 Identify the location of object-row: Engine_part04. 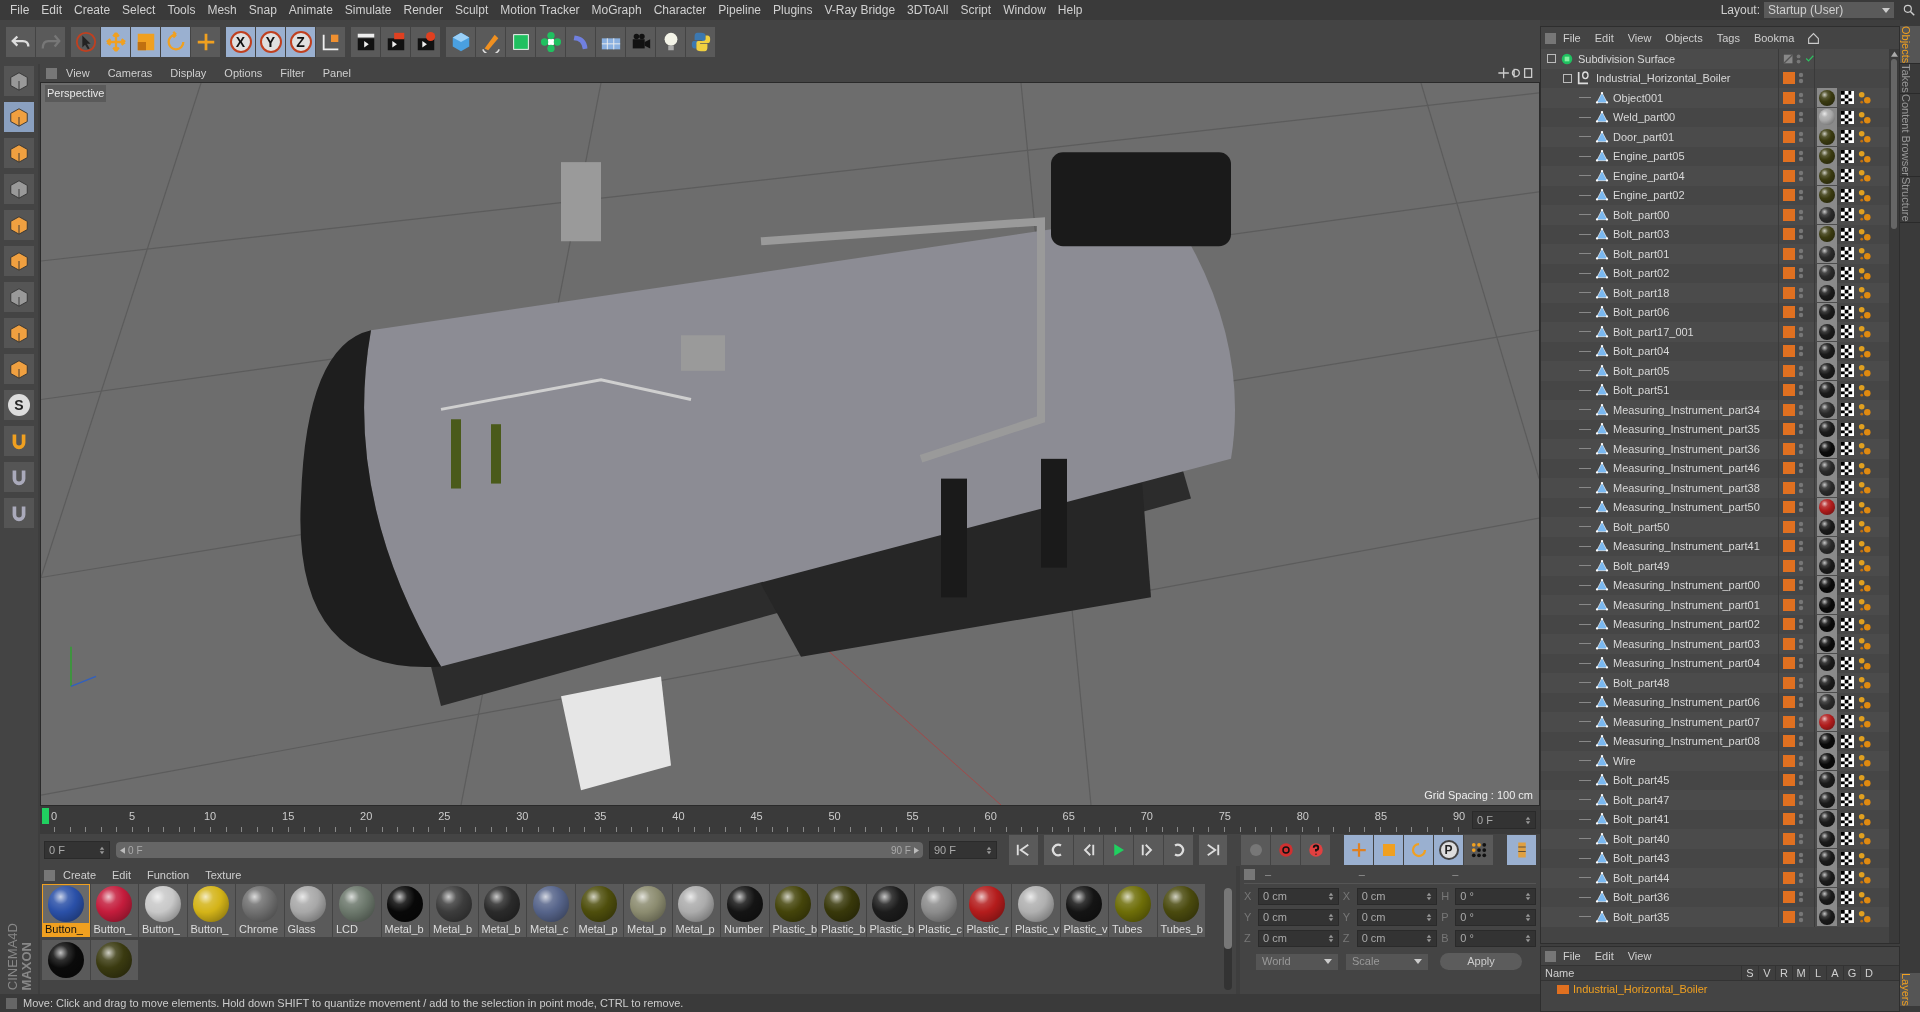
(1715, 176).